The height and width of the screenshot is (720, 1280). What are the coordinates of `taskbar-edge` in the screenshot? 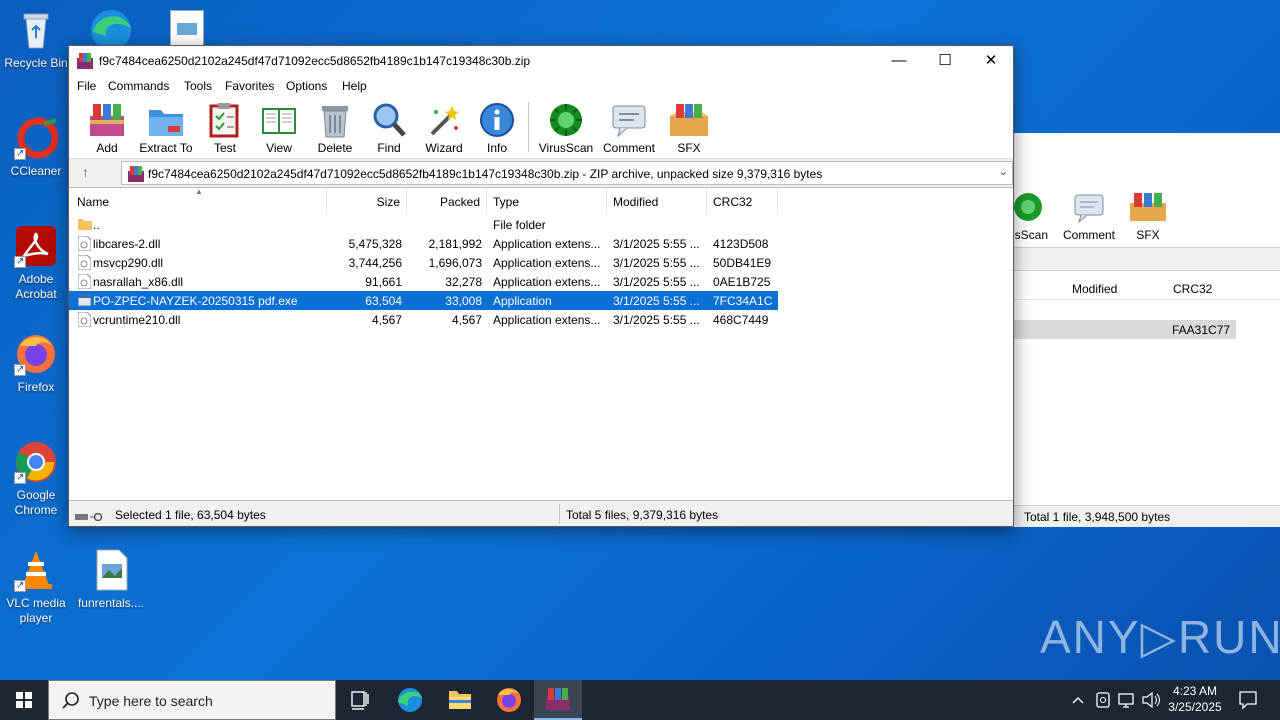 It's located at (410, 700).